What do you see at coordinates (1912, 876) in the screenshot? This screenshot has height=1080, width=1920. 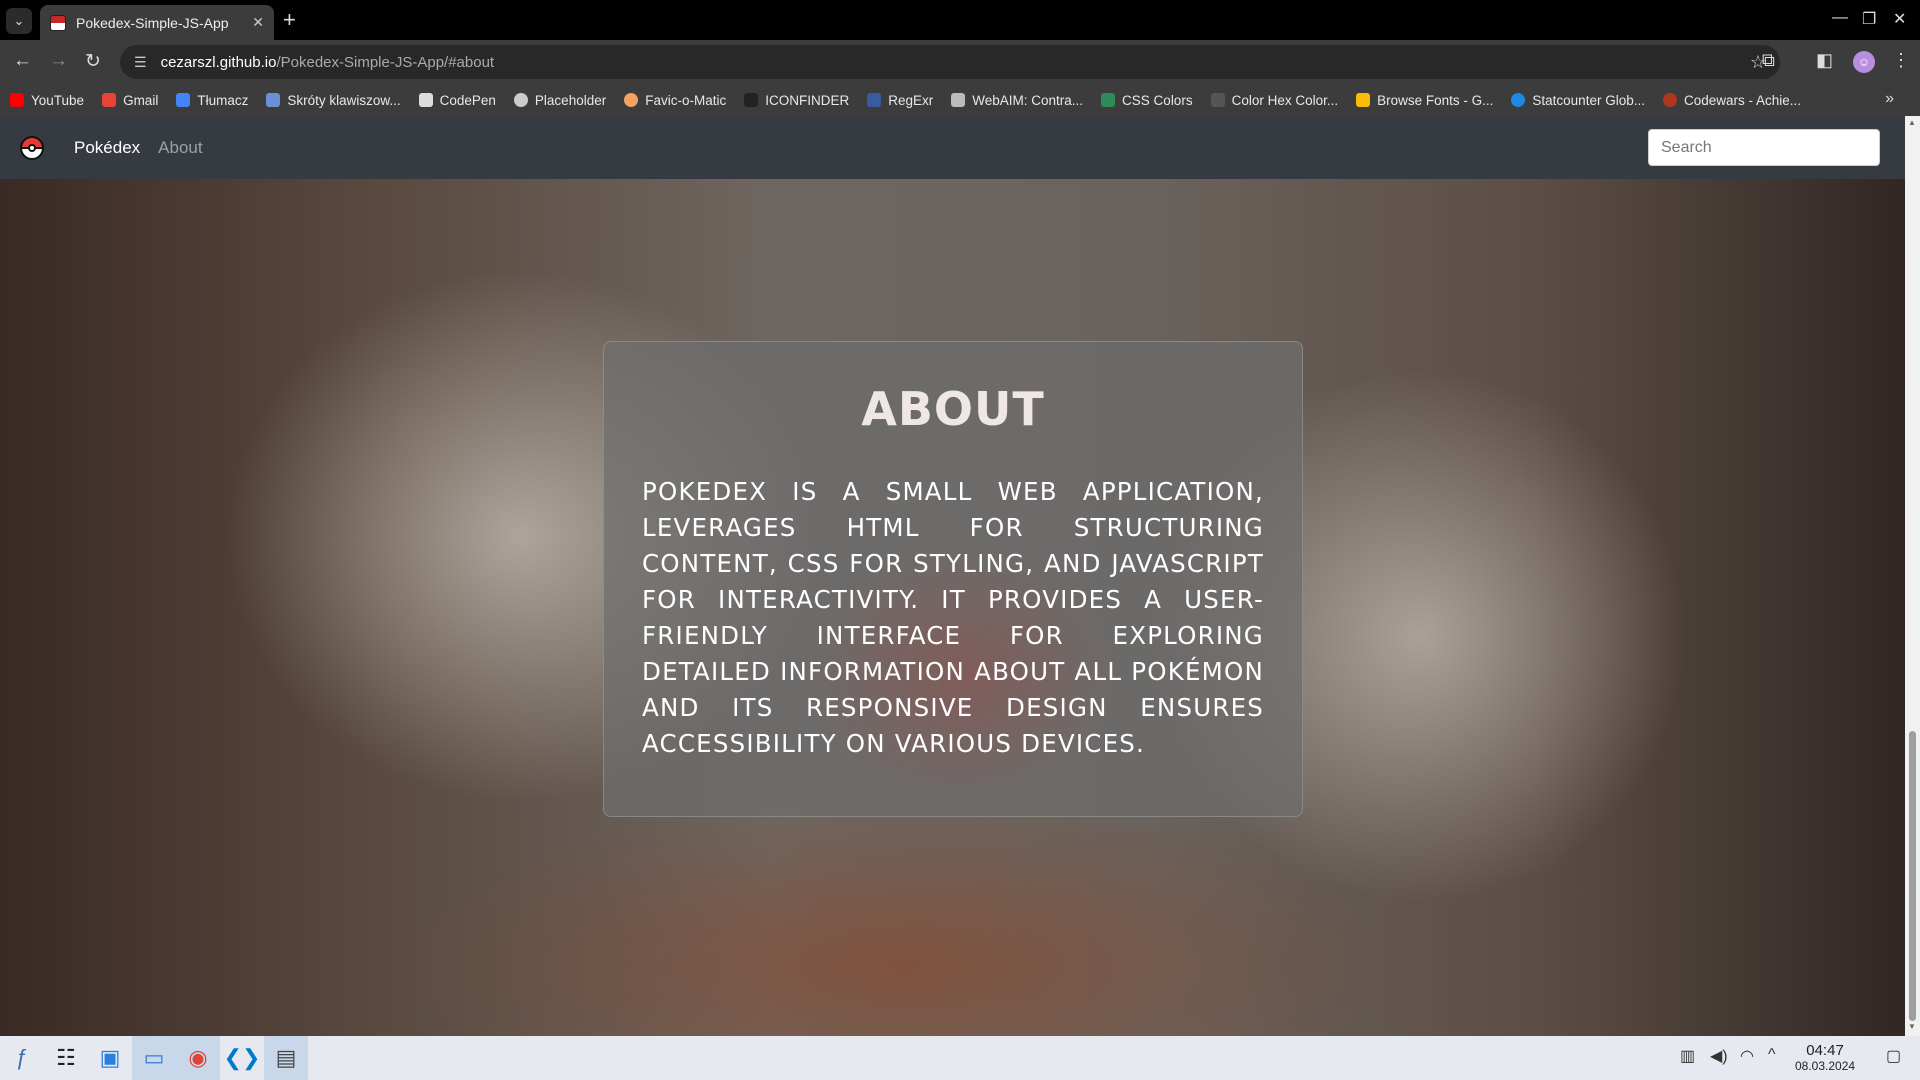 I see `scrollbar-thumb` at bounding box center [1912, 876].